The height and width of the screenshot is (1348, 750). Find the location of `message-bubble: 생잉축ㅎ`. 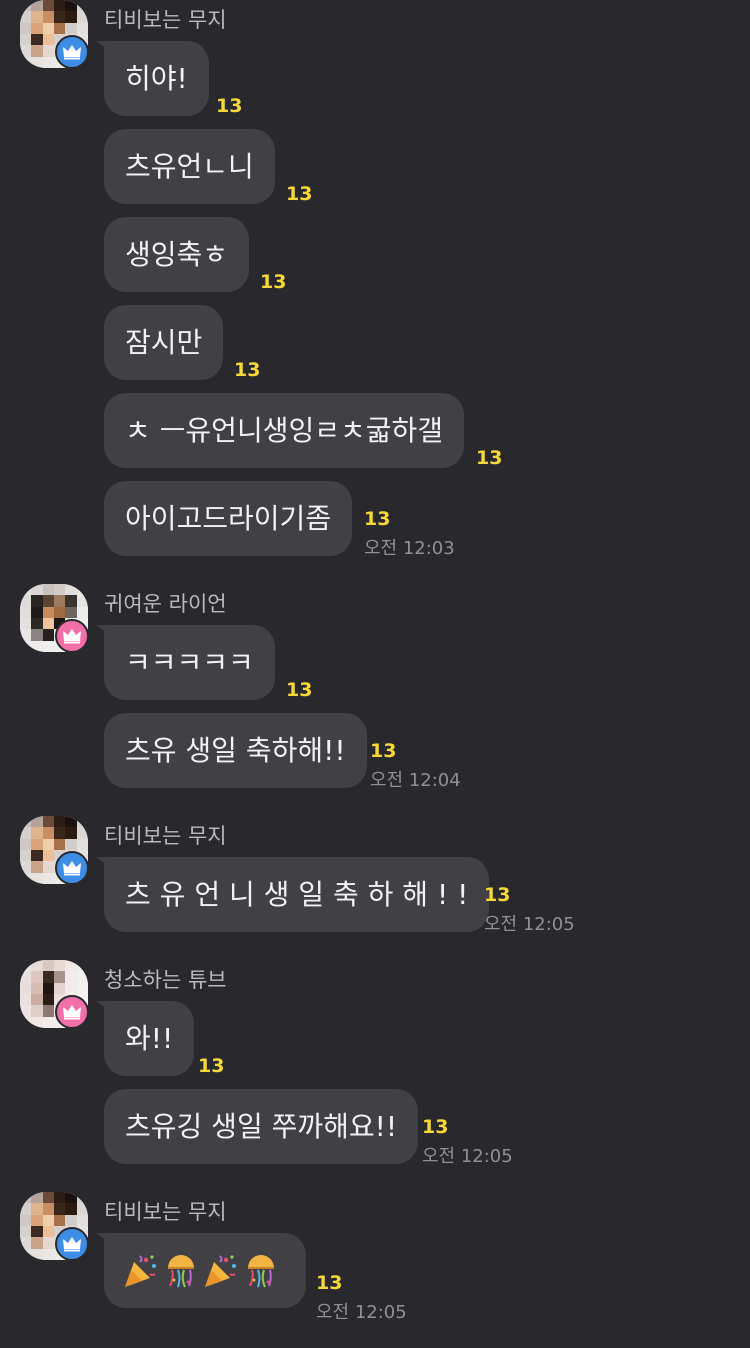

message-bubble: 생잉축ㅎ is located at coordinates (177, 254).